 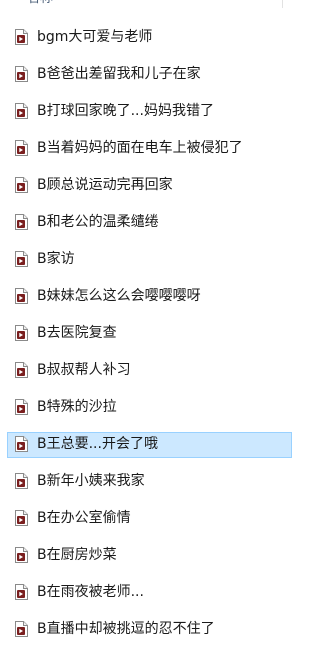 What do you see at coordinates (282, 4) in the screenshot?
I see `column-resize-handle` at bounding box center [282, 4].